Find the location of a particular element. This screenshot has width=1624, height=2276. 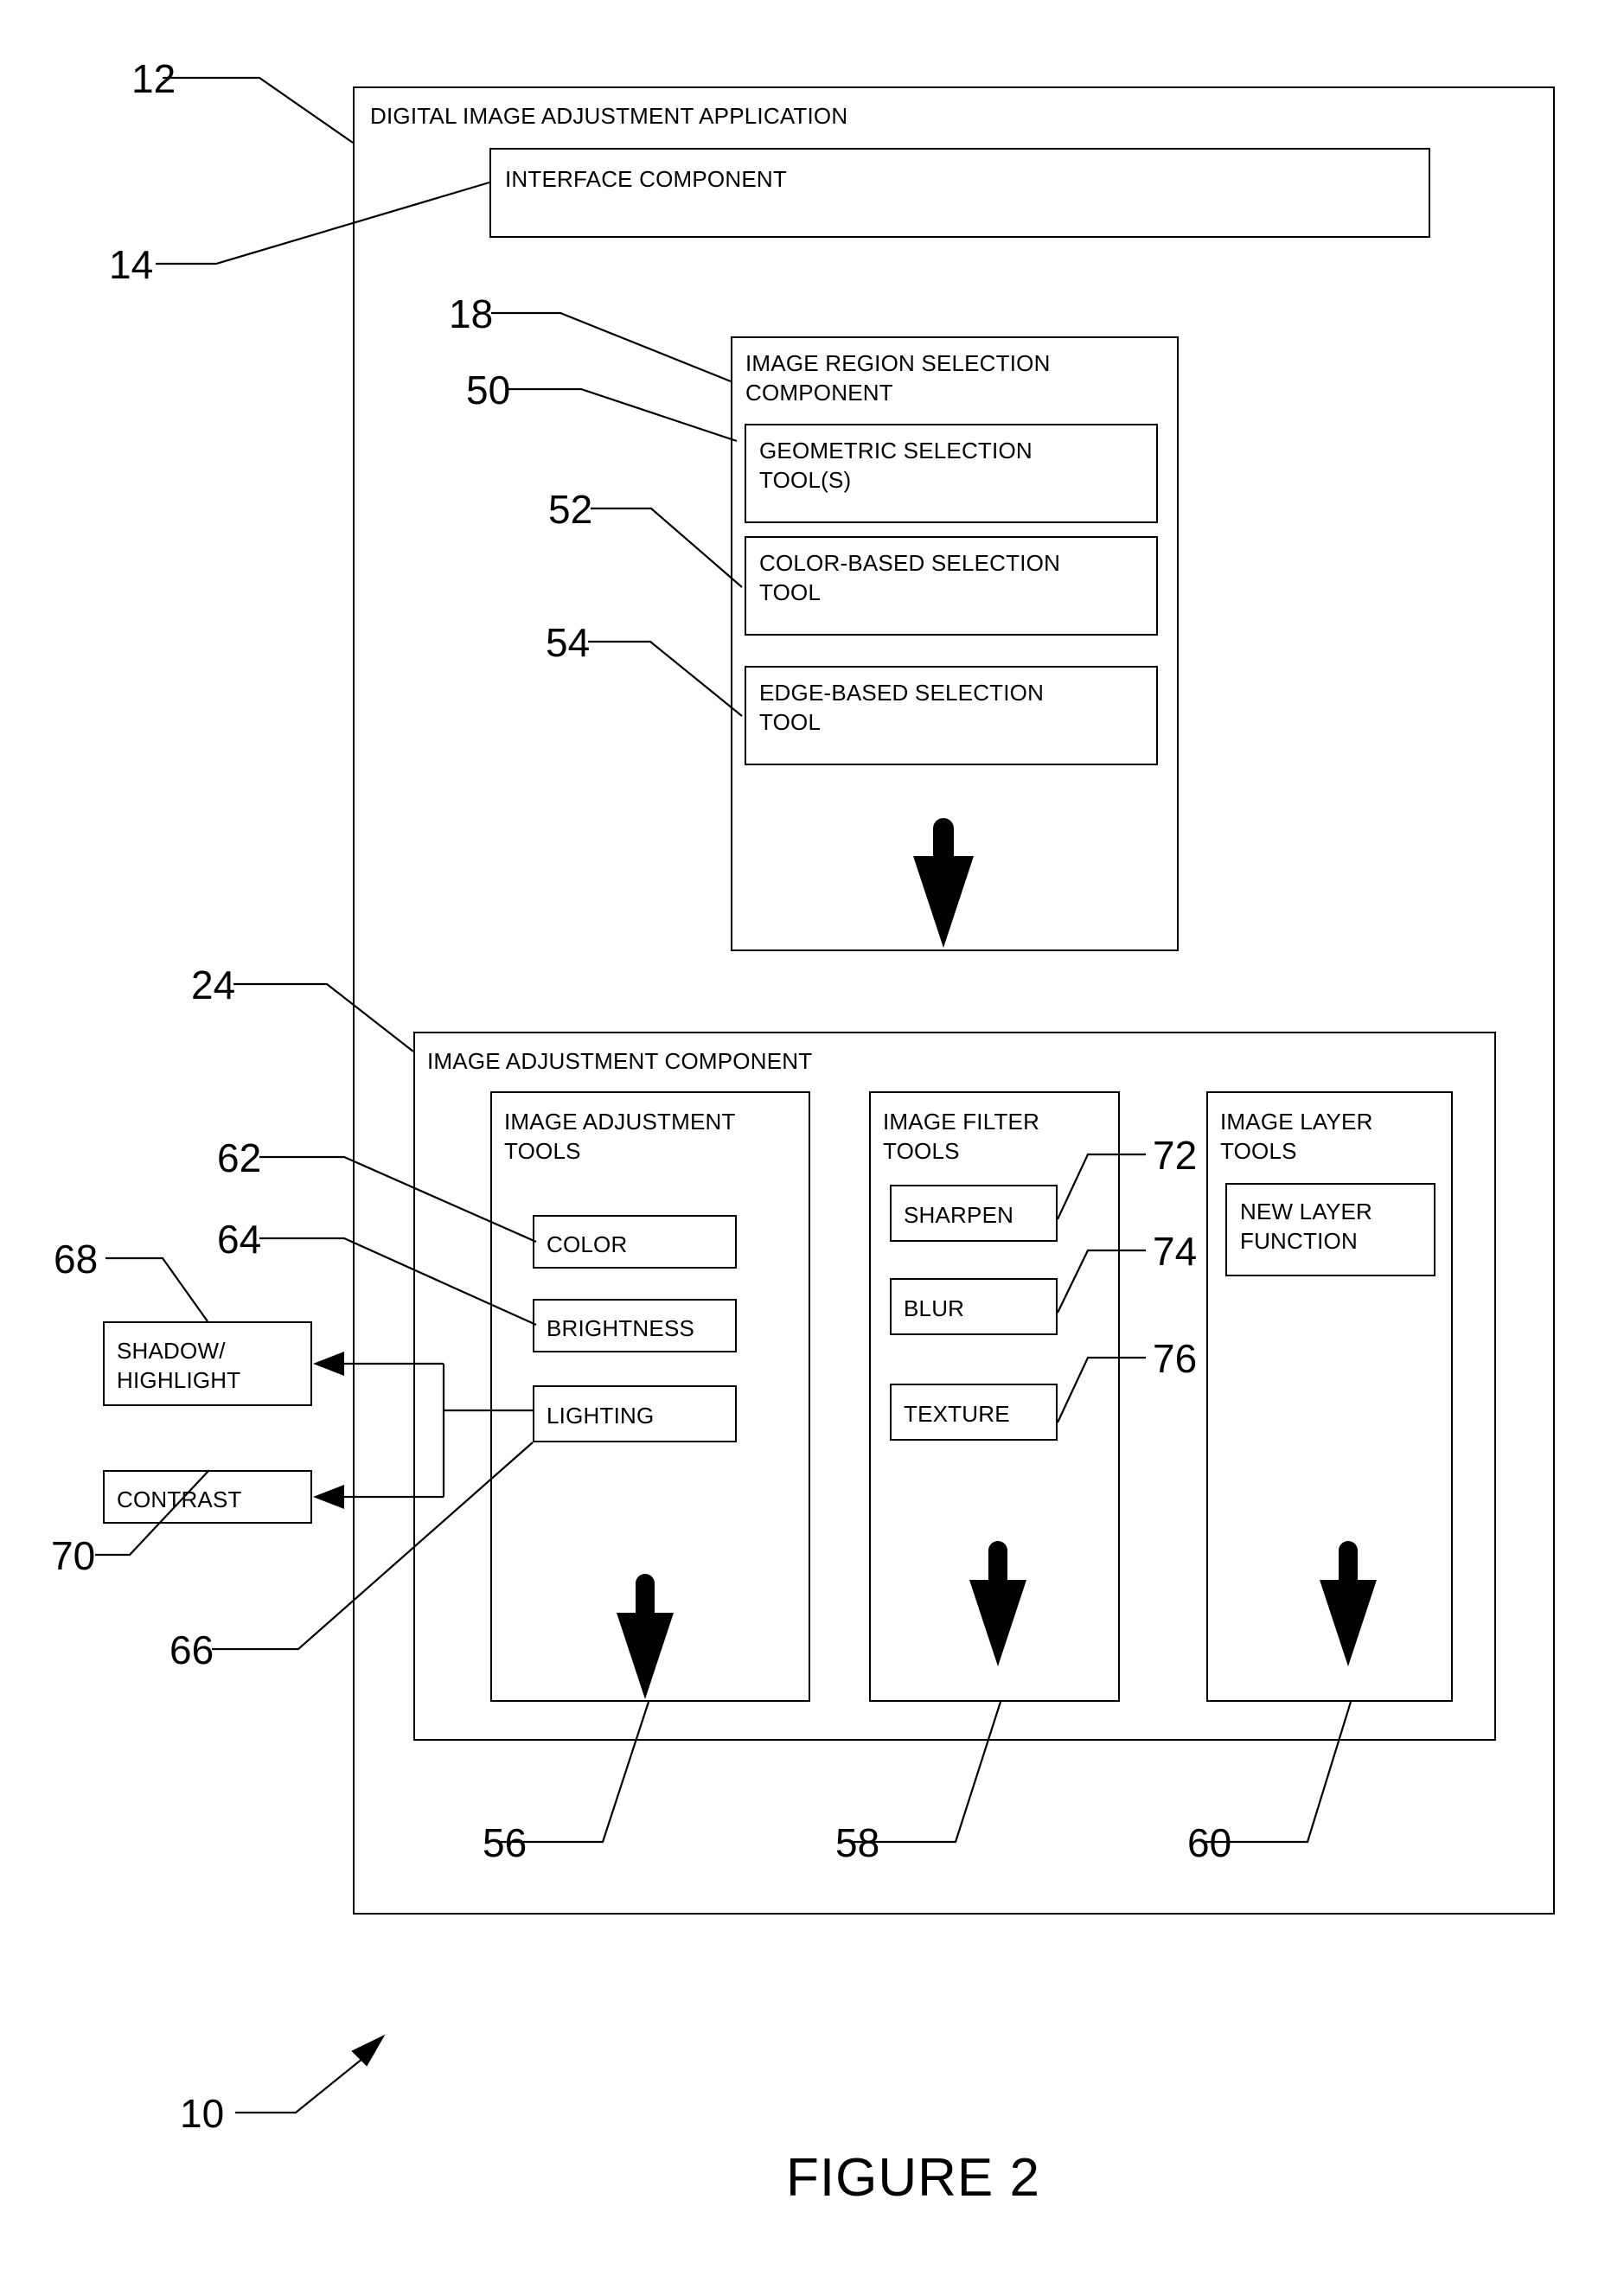

ref-number-50: 50 is located at coordinates (488, 390).